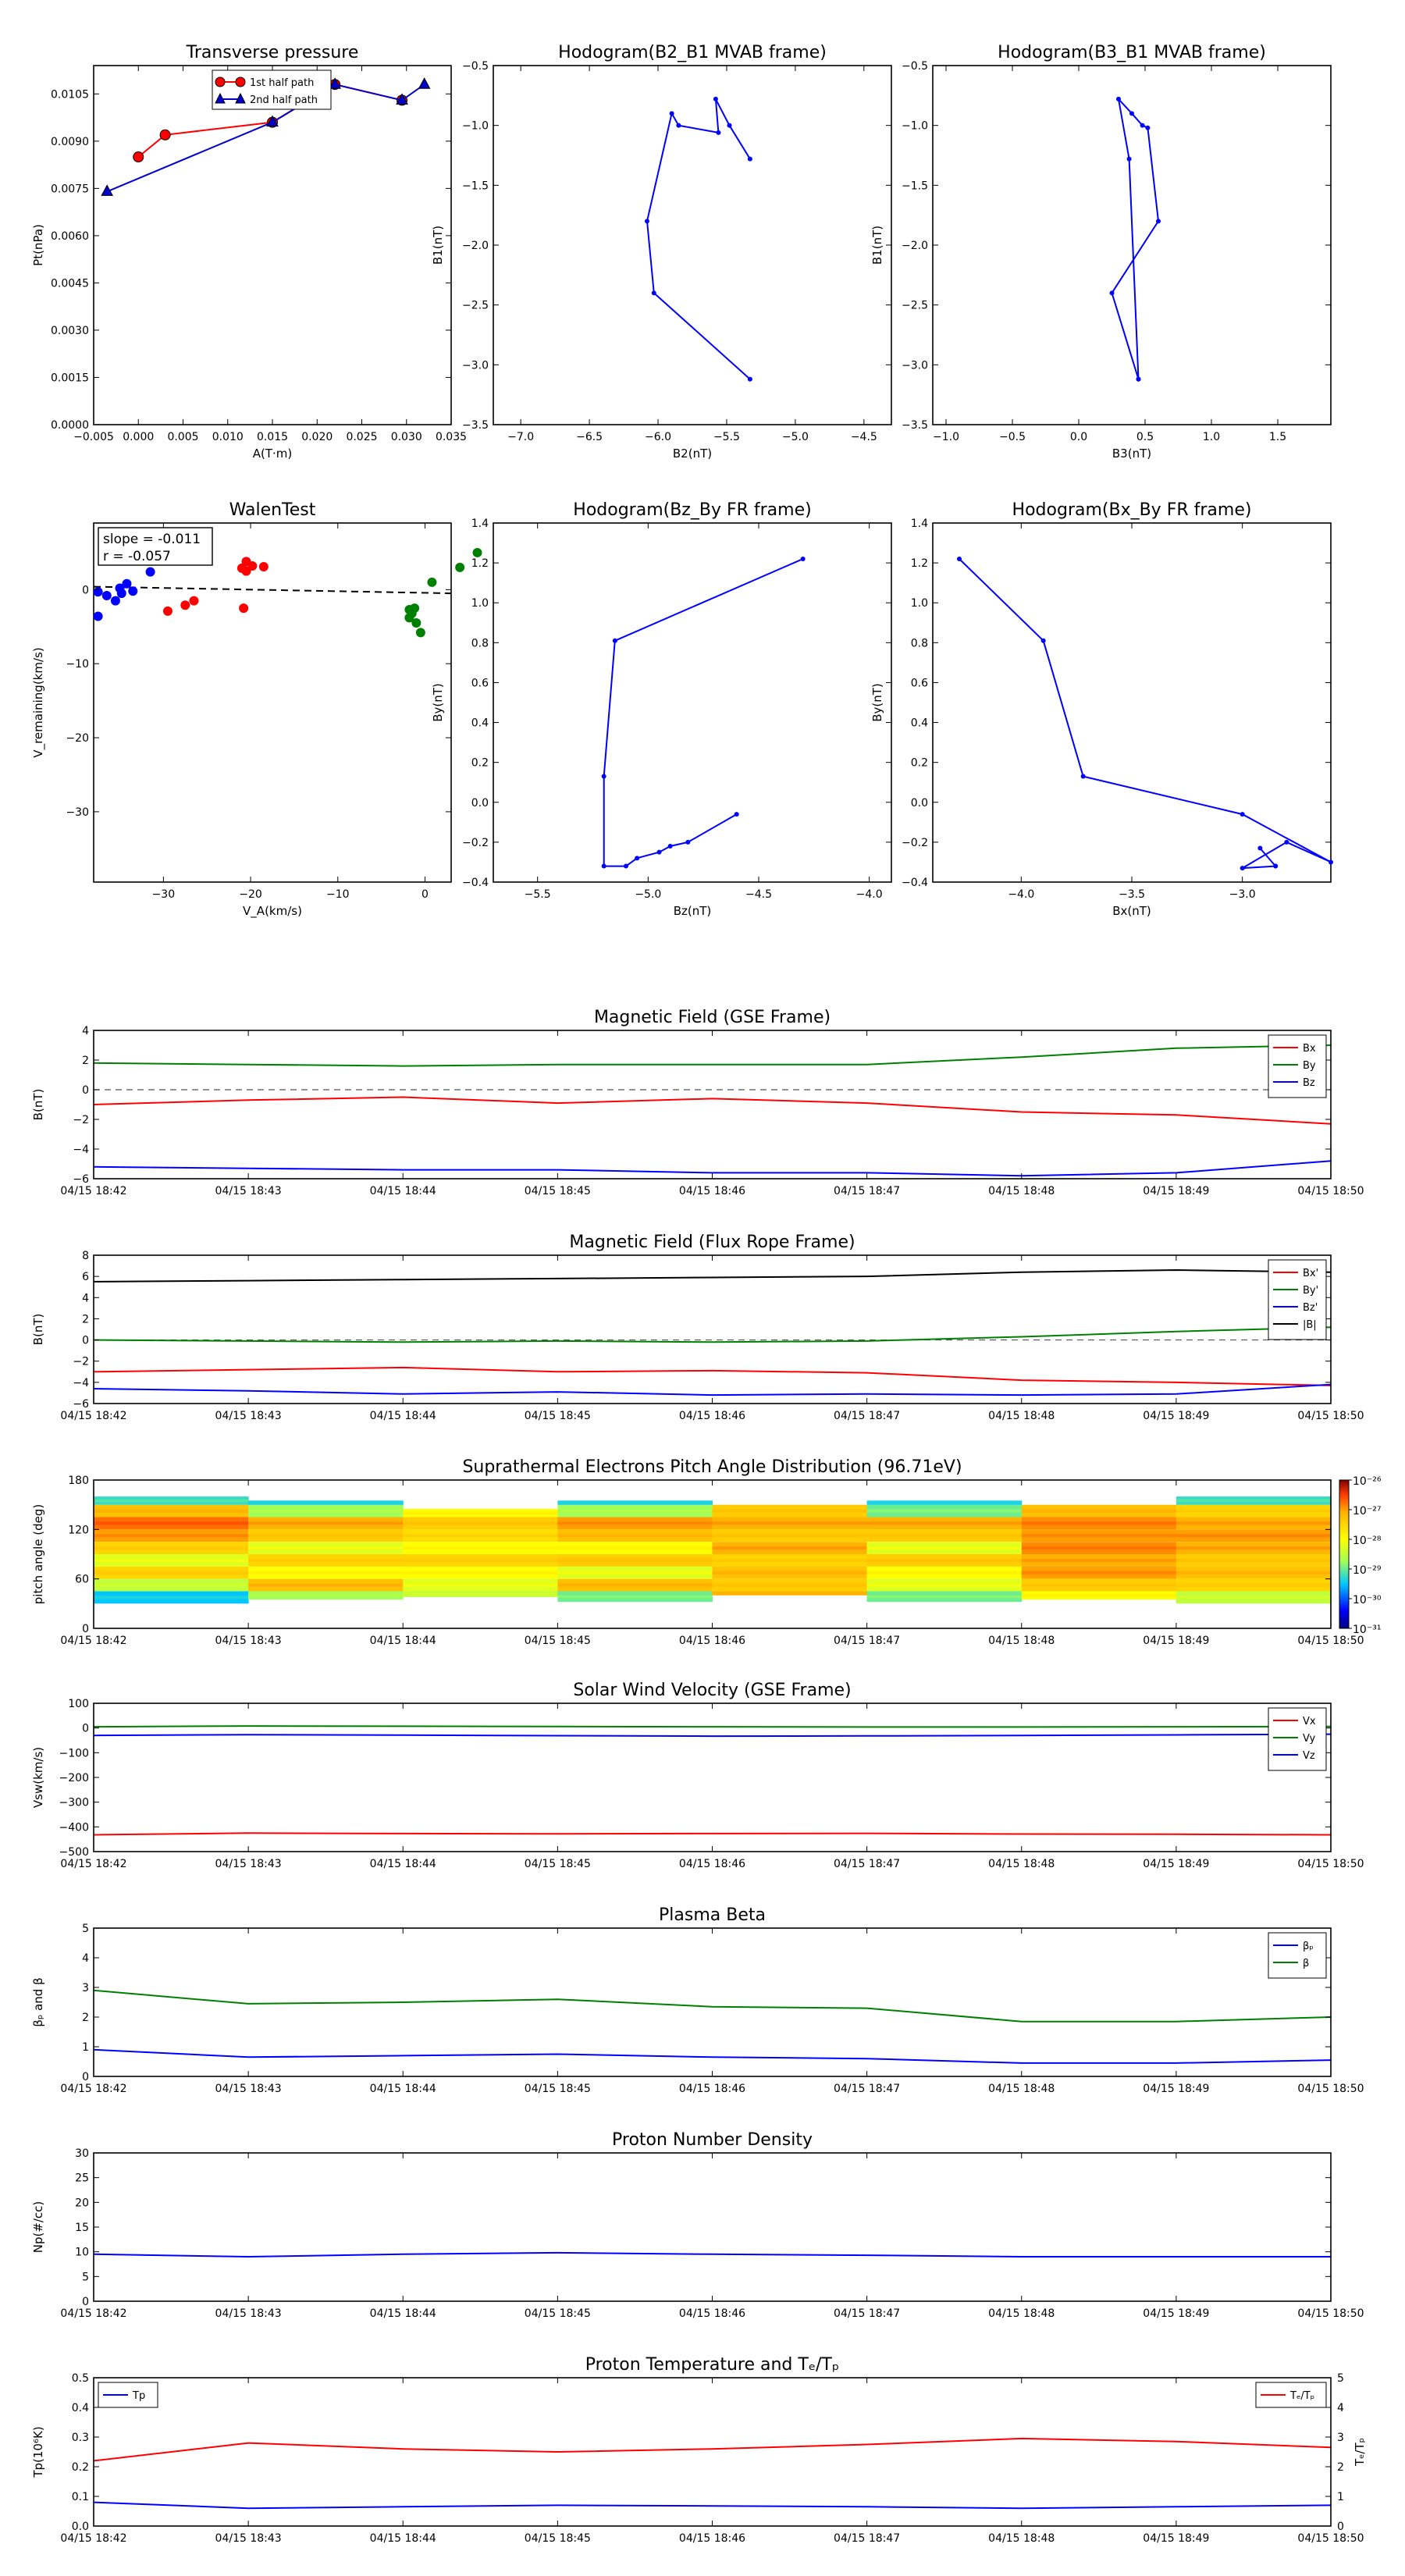 This screenshot has width=1405, height=2576. I want to click on y-tick-label: −6, so click(81, 1179).